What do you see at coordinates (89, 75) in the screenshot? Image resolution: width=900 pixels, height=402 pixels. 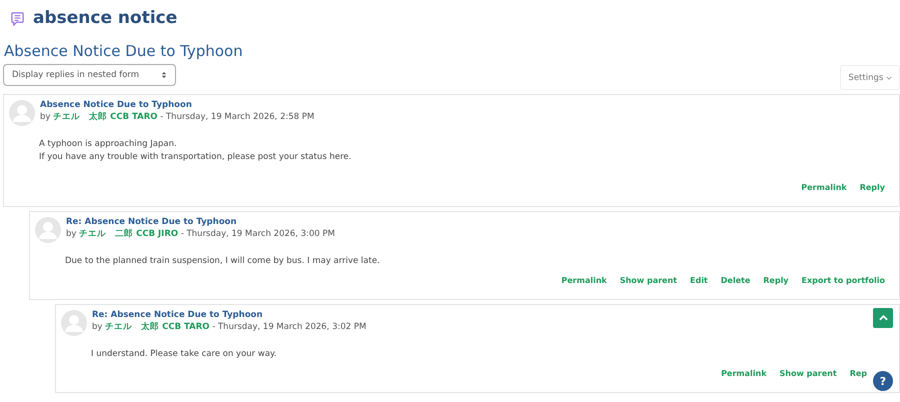 I see `display-mode-select: Display replies in nested form` at bounding box center [89, 75].